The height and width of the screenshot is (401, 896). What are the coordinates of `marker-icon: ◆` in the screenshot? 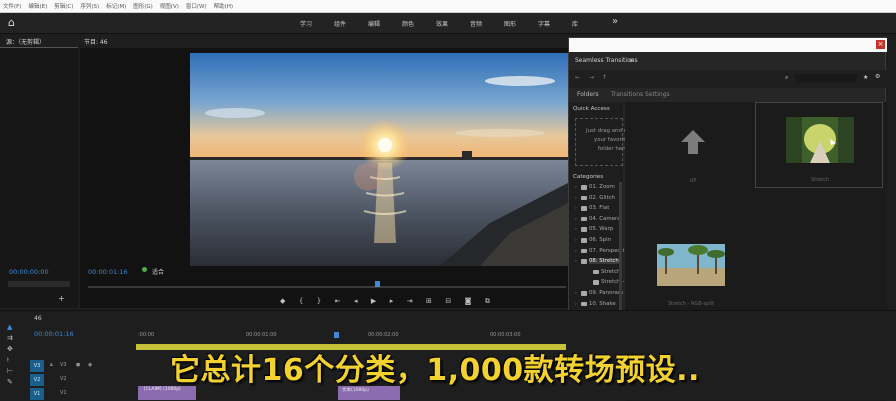 It's located at (282, 301).